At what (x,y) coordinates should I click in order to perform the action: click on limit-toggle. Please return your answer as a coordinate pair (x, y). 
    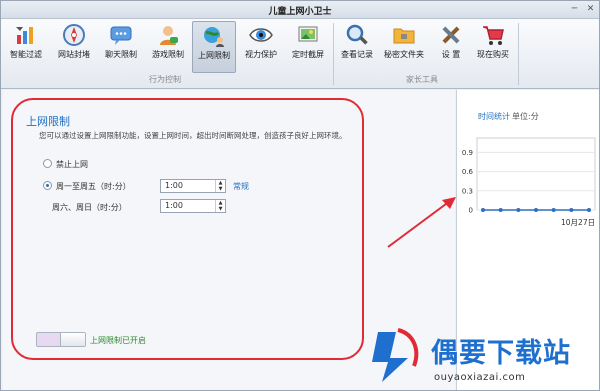
    Looking at the image, I should click on (61, 339).